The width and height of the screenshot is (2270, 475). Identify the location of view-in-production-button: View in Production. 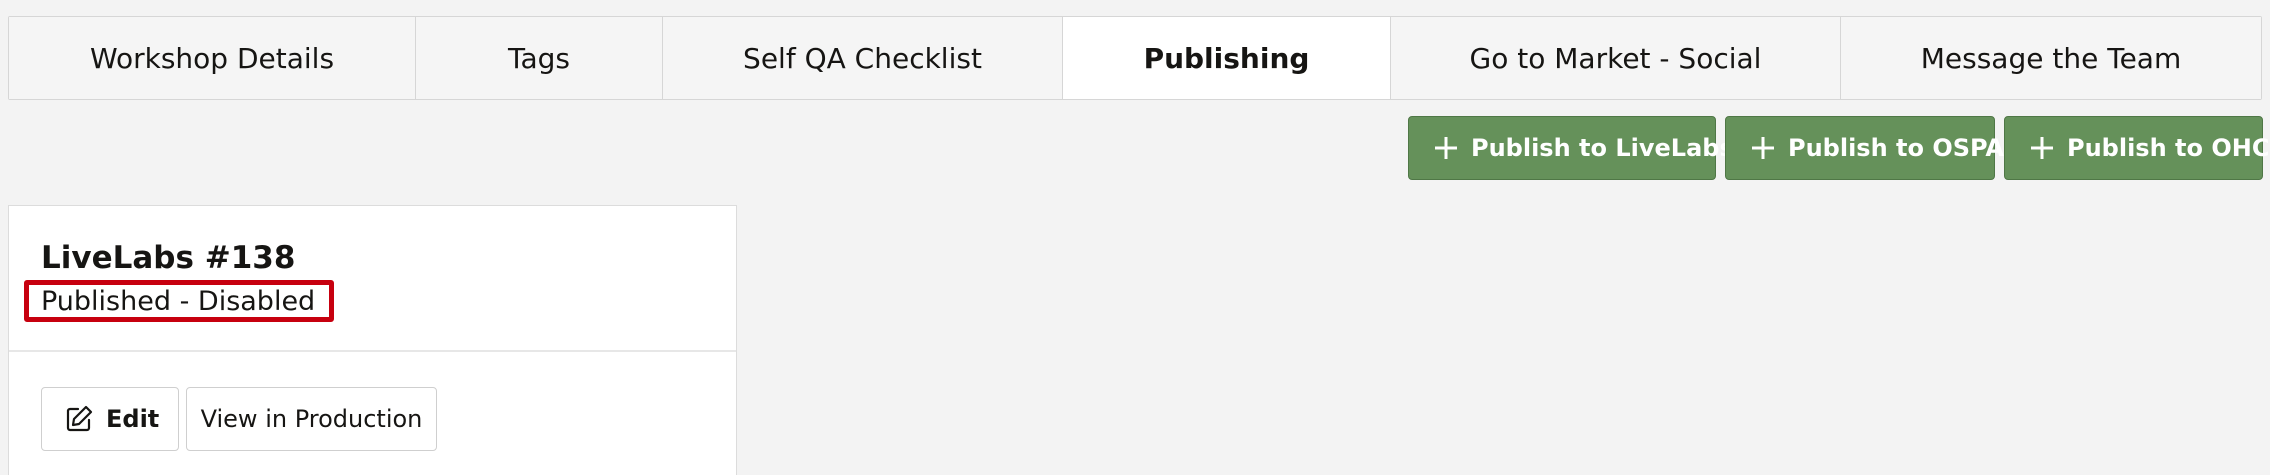
(311, 419).